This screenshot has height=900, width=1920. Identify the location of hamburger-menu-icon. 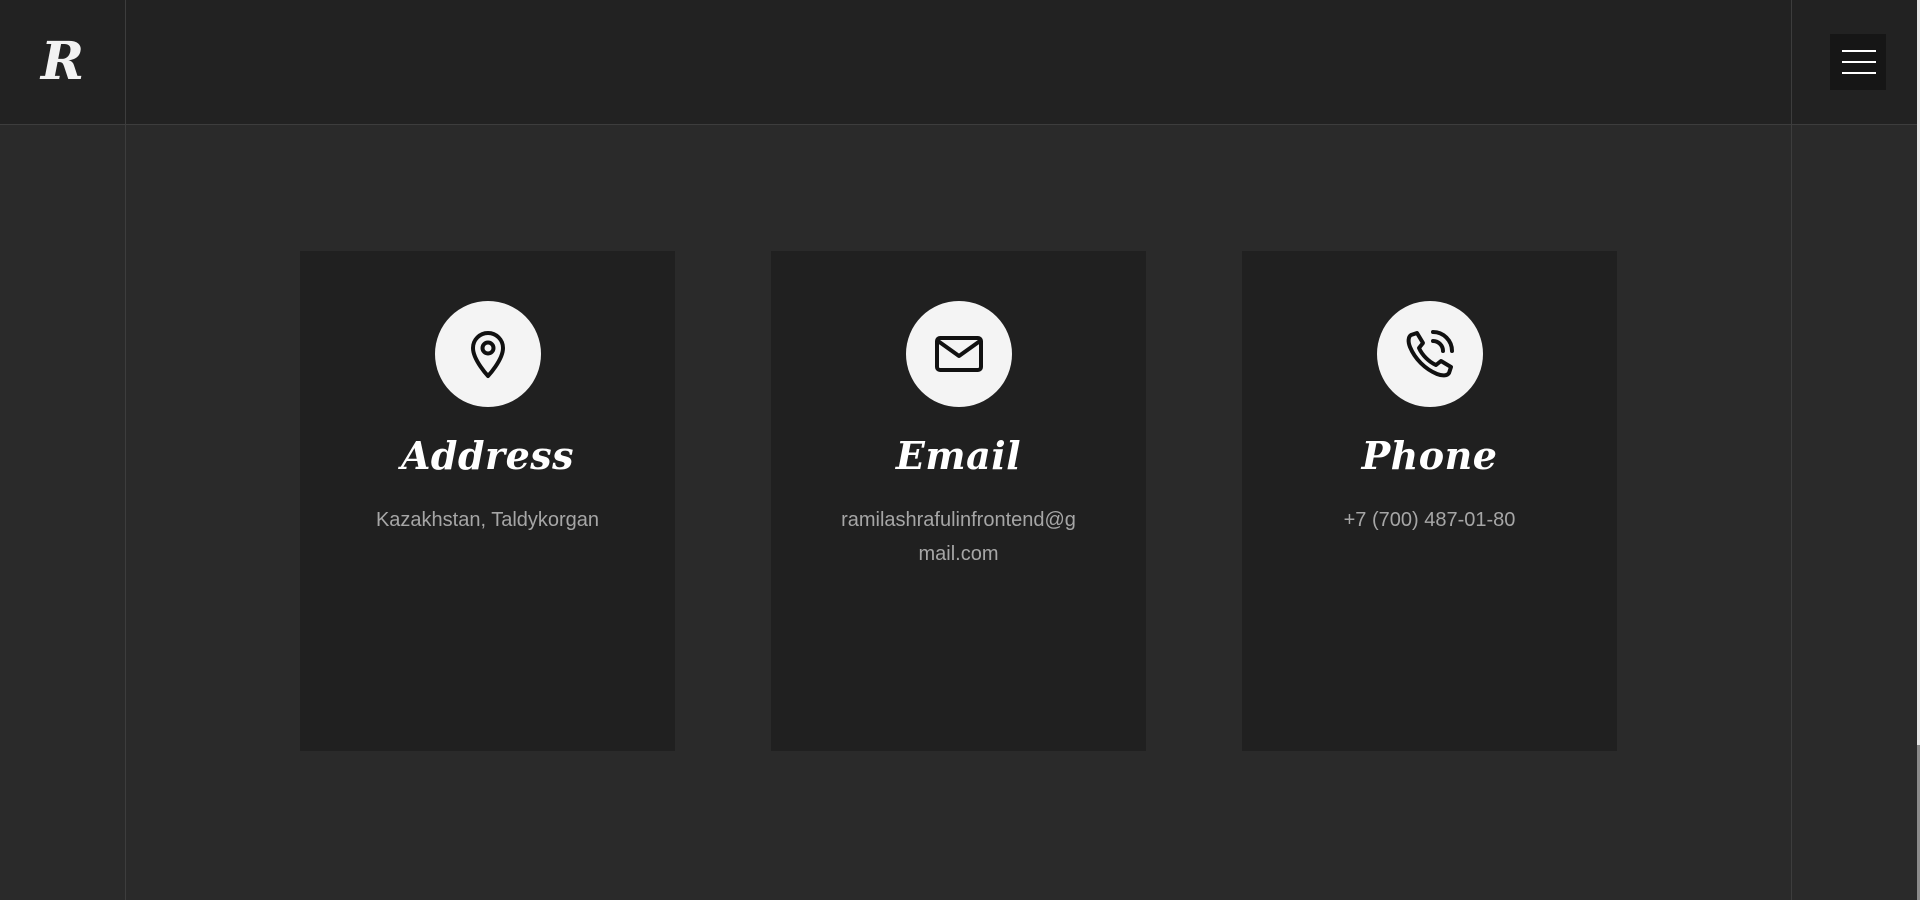
(1858, 62).